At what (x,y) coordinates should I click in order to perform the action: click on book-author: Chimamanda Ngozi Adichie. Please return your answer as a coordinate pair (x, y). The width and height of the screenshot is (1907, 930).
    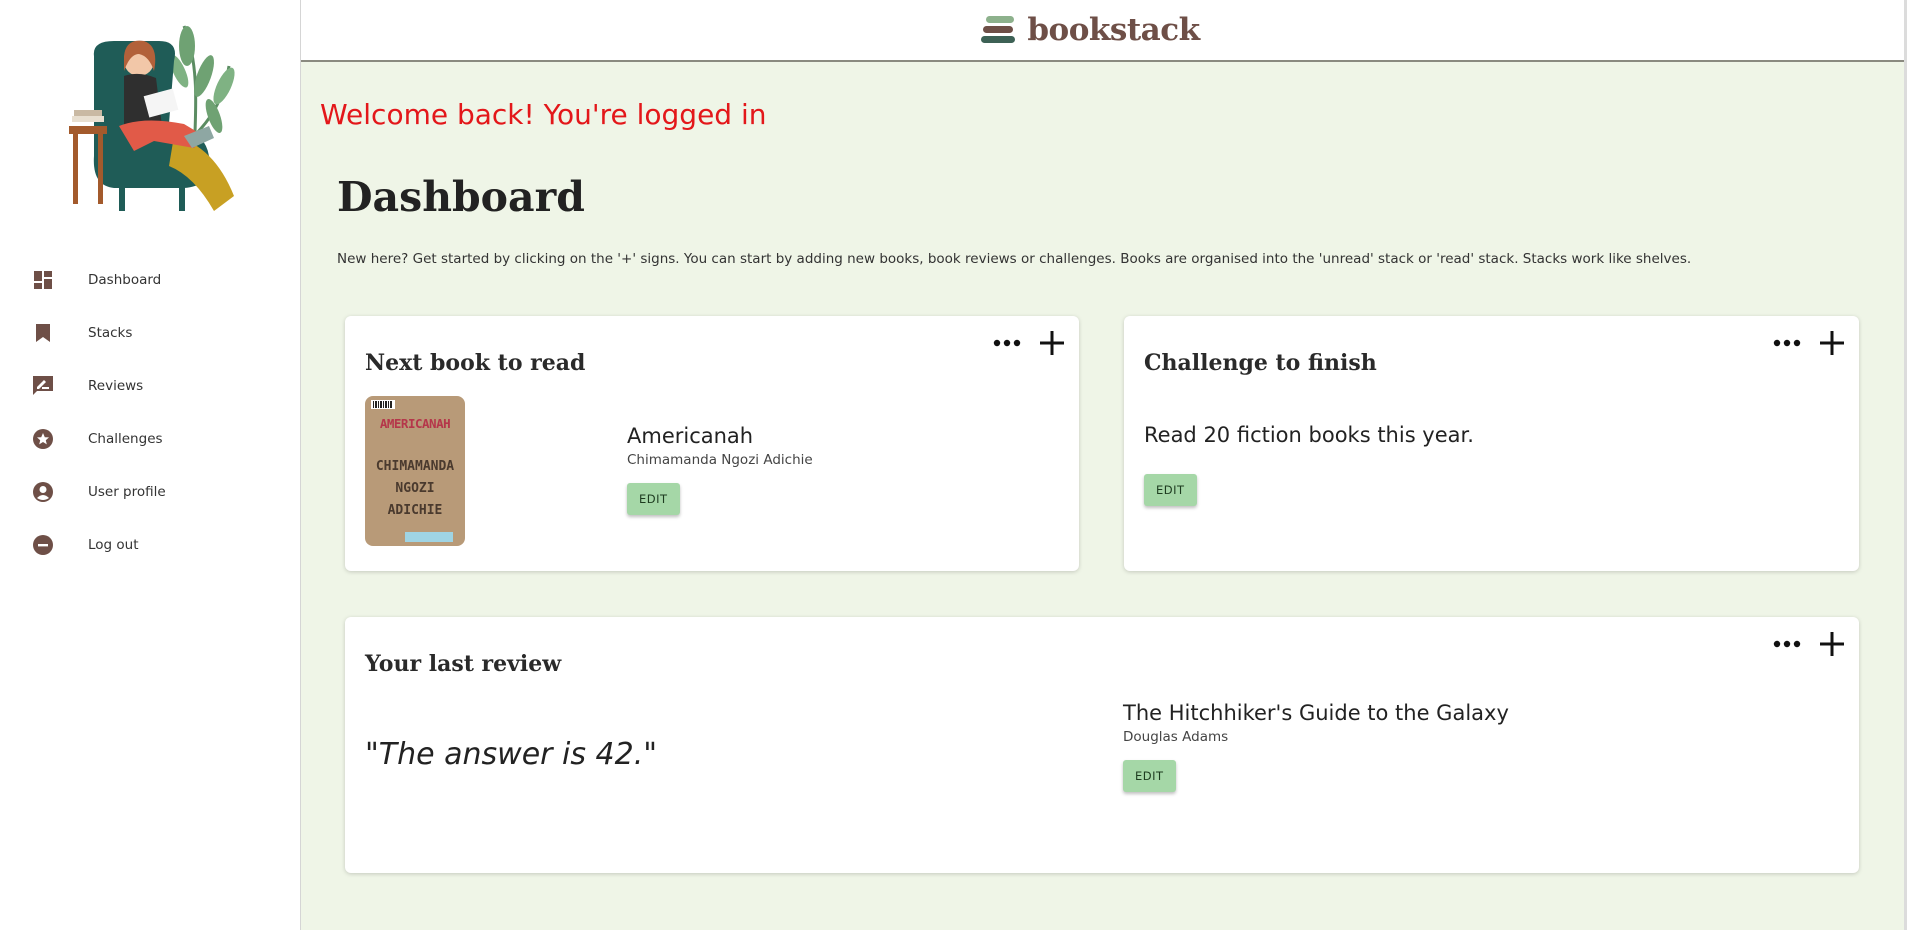
    Looking at the image, I should click on (720, 460).